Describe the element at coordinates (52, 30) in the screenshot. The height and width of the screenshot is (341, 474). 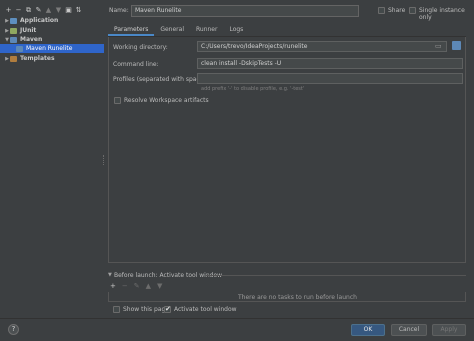
I see `tree-item-junit: ▶ JUnit` at that location.